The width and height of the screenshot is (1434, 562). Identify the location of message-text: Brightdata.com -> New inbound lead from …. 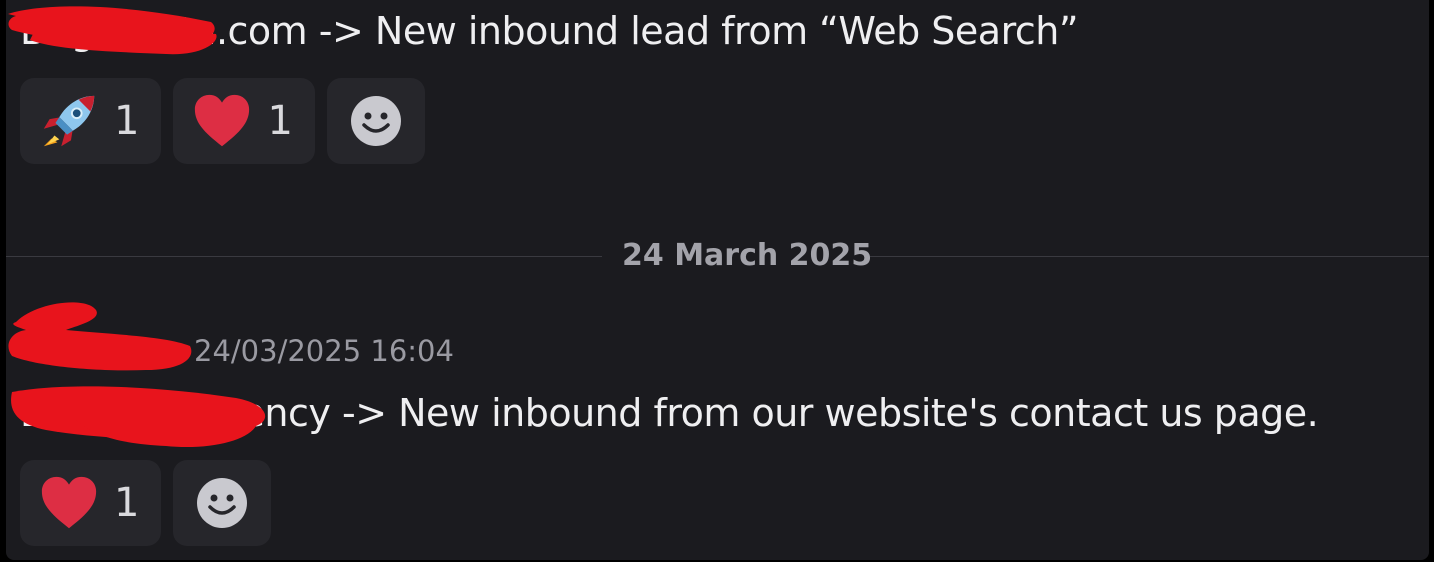
(549, 31).